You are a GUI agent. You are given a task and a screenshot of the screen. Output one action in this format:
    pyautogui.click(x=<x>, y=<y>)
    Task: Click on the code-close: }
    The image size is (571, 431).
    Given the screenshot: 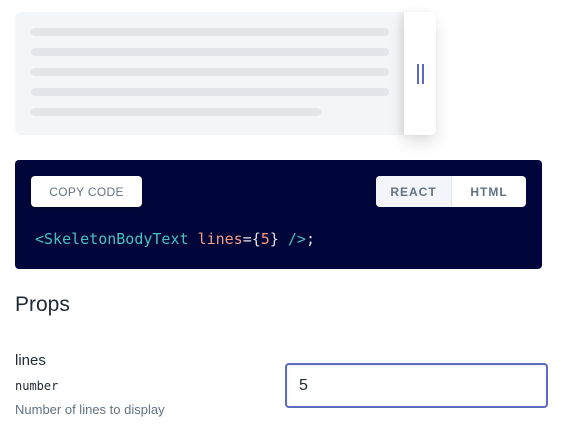 What is the action you would take?
    pyautogui.click(x=274, y=239)
    